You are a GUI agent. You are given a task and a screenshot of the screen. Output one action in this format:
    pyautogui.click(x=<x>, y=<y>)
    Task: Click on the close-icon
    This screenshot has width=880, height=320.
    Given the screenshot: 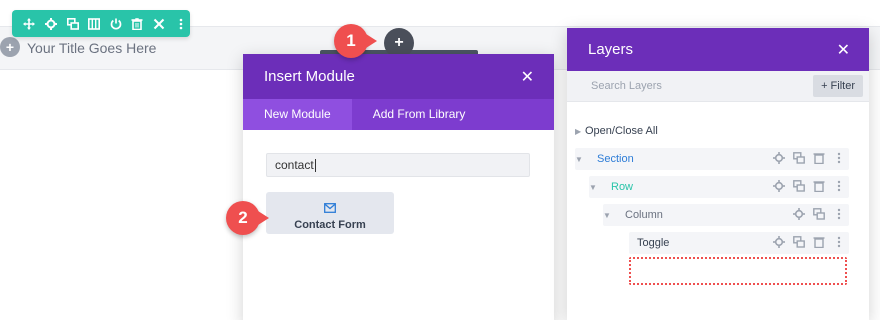 What is the action you would take?
    pyautogui.click(x=159, y=23)
    